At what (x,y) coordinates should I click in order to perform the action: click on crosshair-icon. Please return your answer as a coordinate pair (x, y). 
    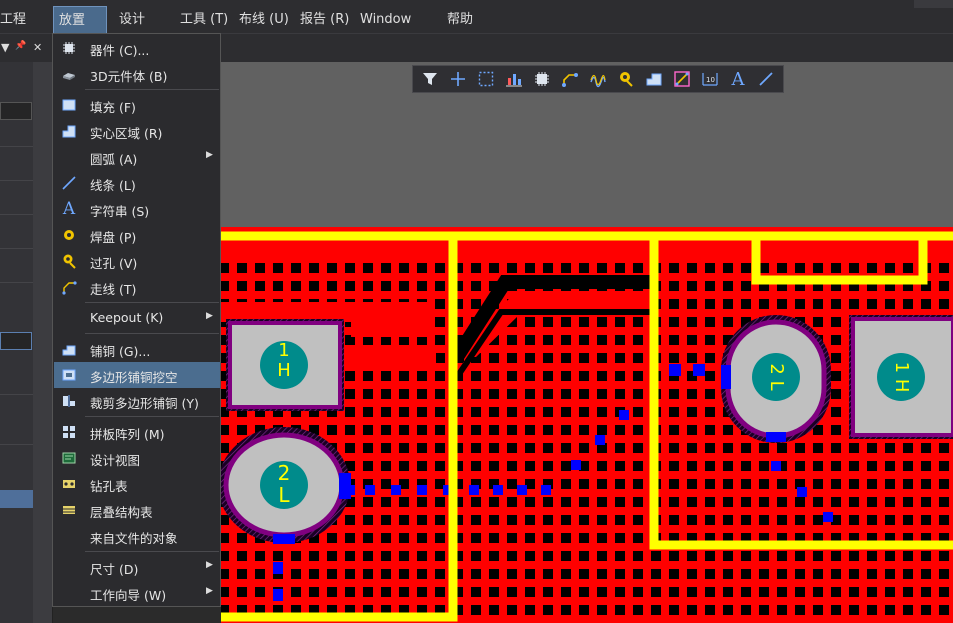
    Looking at the image, I should click on (458, 79).